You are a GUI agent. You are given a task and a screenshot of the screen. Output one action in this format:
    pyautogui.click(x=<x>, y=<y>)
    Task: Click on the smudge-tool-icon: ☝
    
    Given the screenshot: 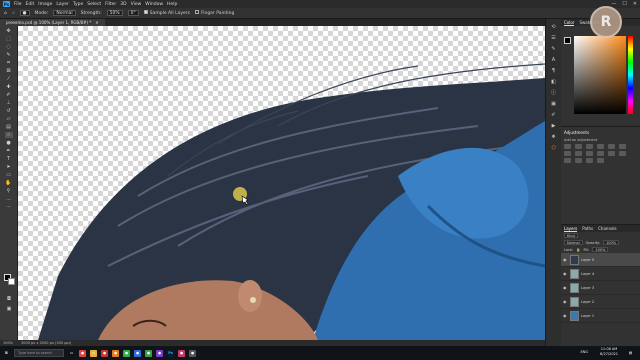 What is the action you would take?
    pyautogui.click(x=13, y=13)
    